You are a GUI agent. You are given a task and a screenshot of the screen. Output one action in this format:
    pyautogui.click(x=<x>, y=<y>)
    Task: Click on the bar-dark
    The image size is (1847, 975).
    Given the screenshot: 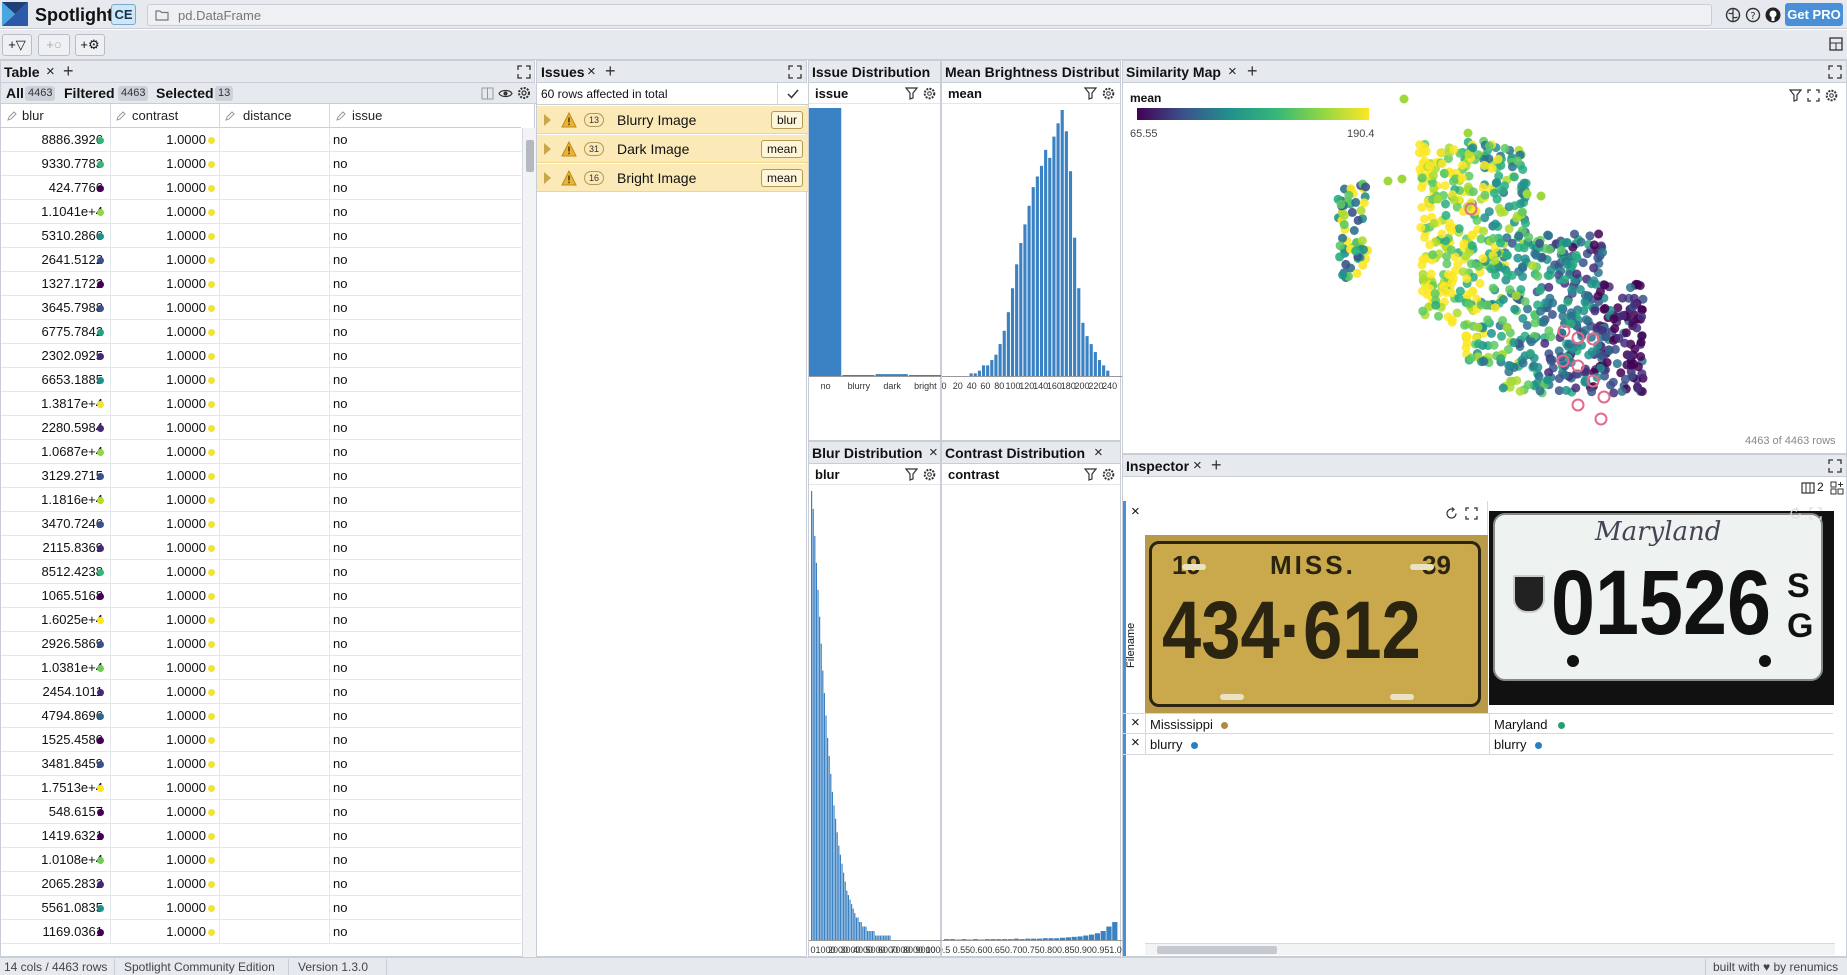 What is the action you would take?
    pyautogui.click(x=891, y=375)
    